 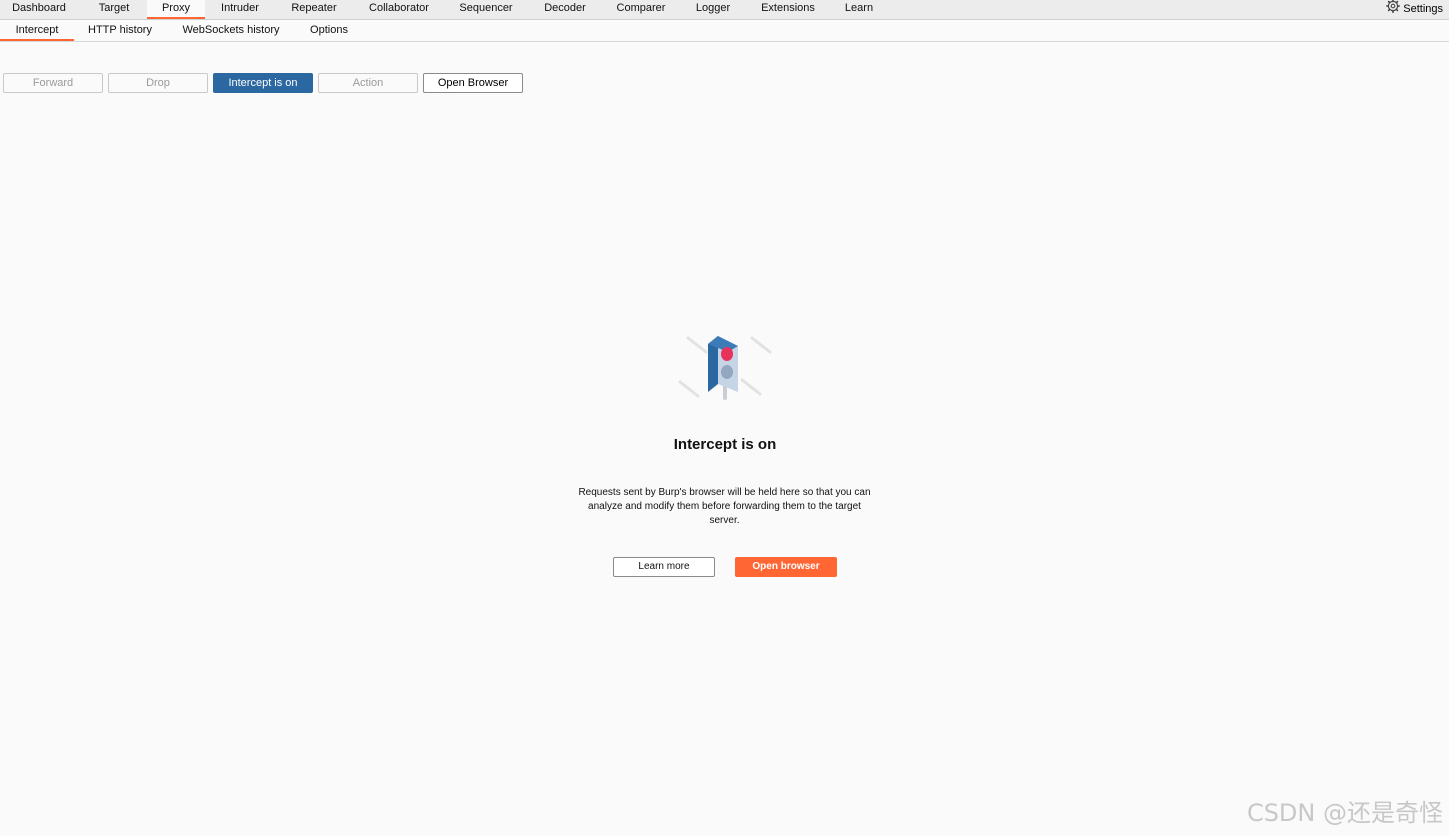 What do you see at coordinates (641, 8) in the screenshot?
I see `tab-comparer: Comparer` at bounding box center [641, 8].